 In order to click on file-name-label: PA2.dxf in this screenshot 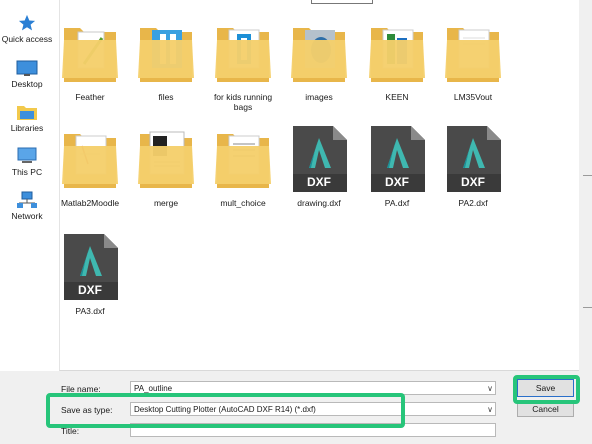, I will do `click(473, 203)`.